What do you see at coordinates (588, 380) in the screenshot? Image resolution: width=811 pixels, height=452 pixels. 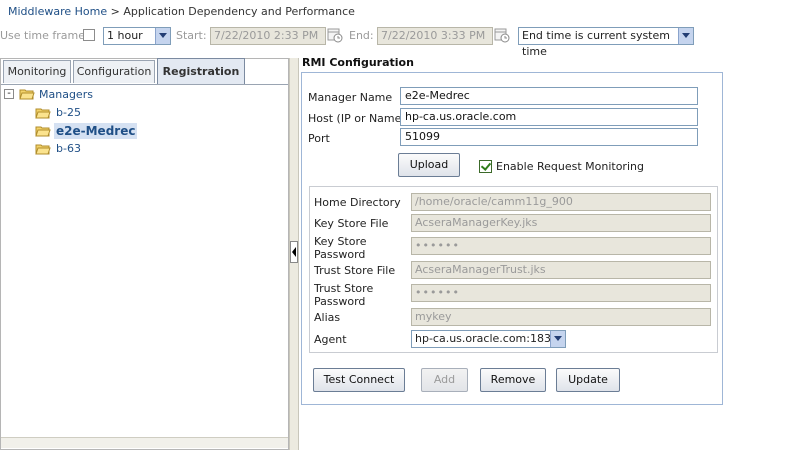 I see `update-button: Update` at bounding box center [588, 380].